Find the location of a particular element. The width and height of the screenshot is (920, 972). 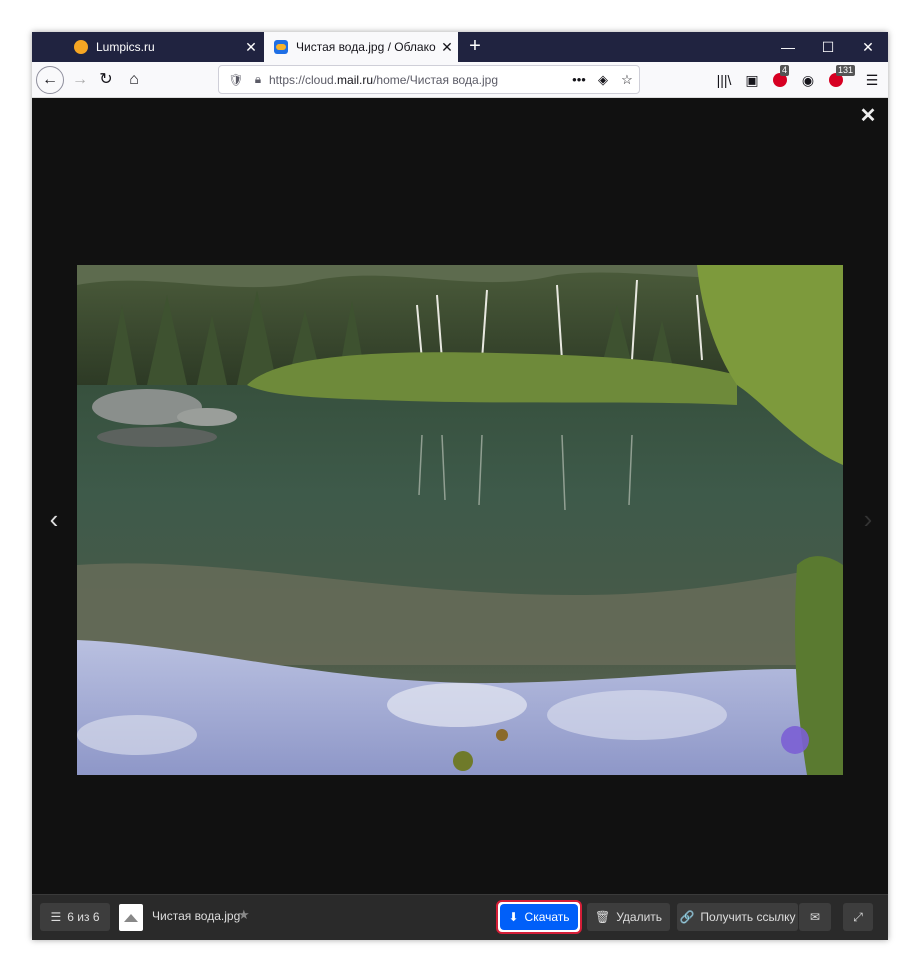

list-icon: ☰ is located at coordinates (56, 917).